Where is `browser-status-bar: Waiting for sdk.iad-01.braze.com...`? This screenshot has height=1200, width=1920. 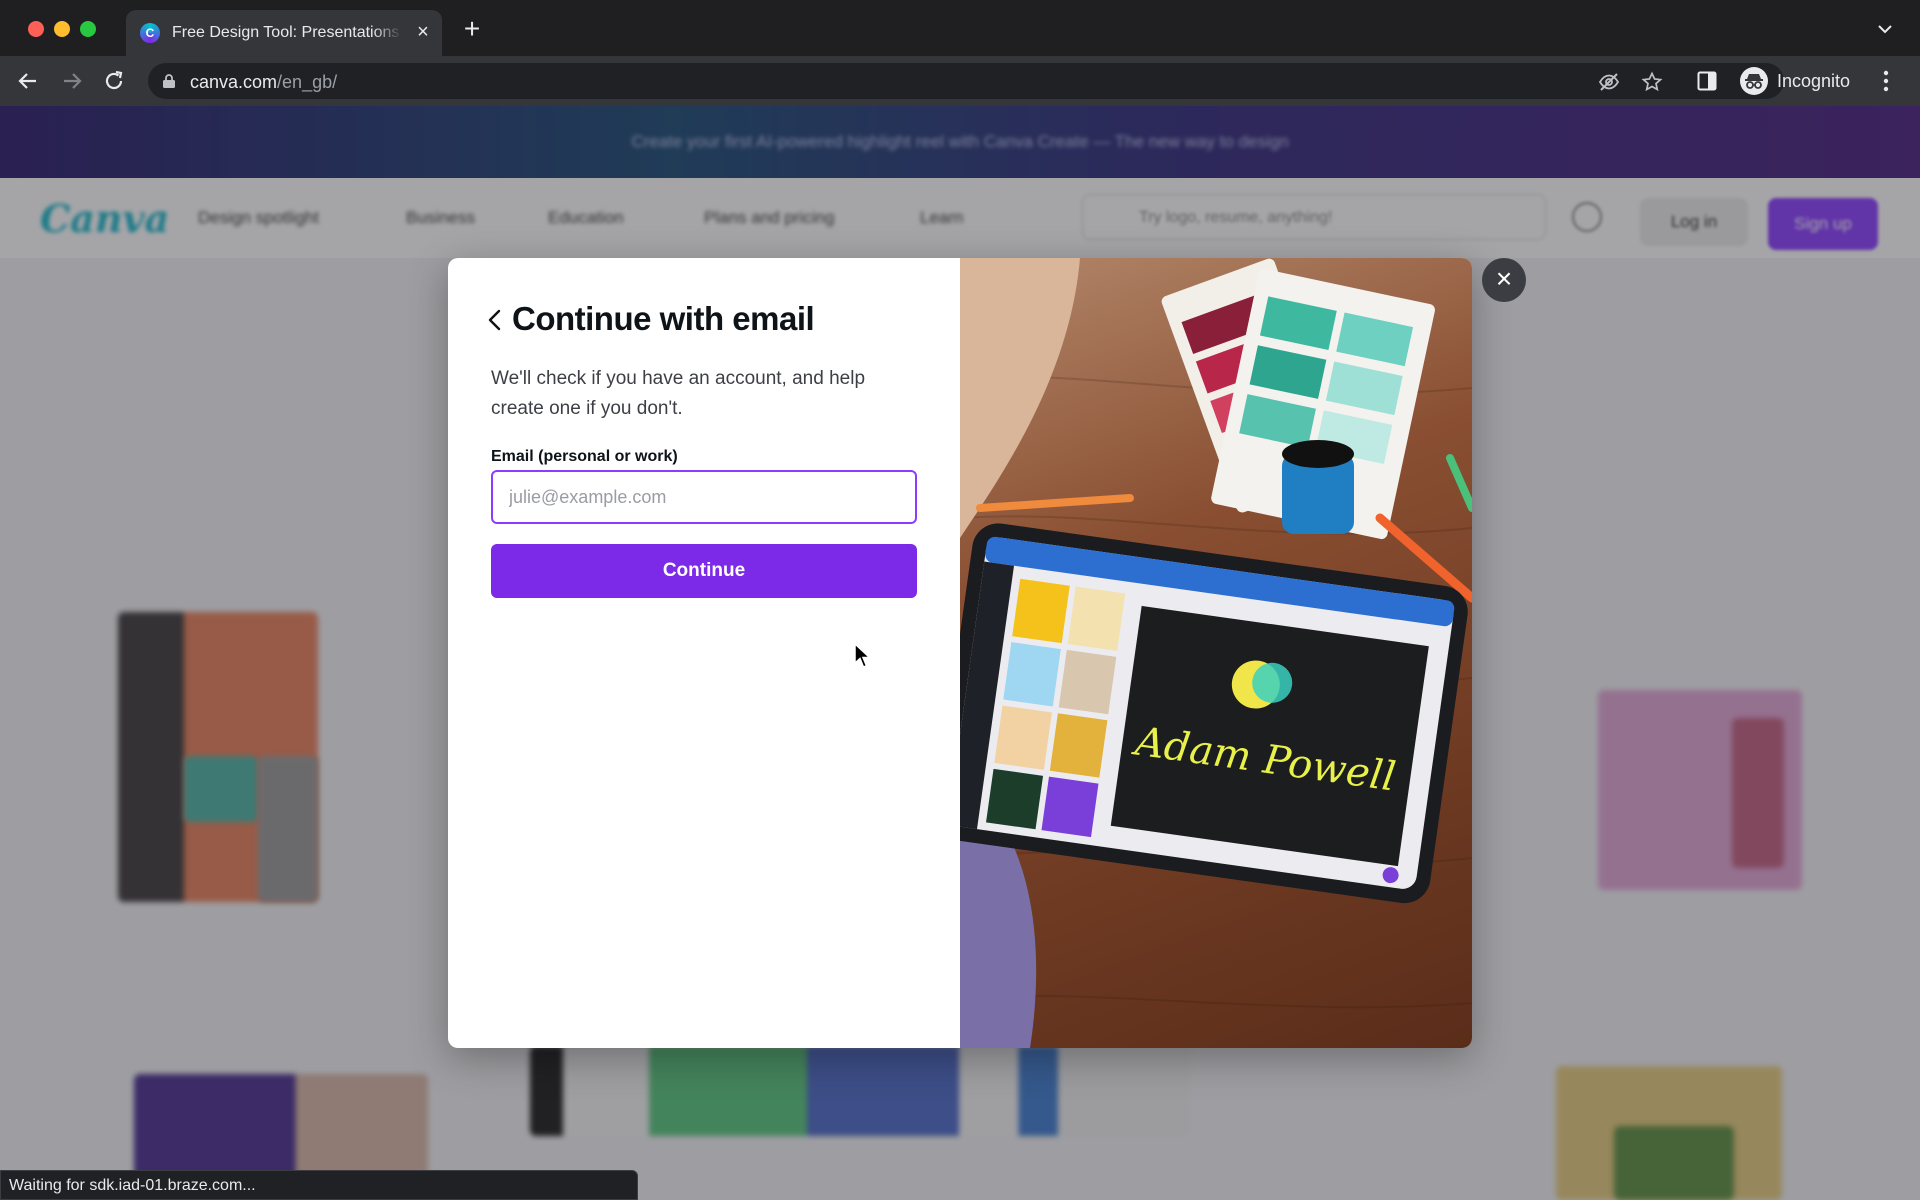
browser-status-bar: Waiting for sdk.iad-01.braze.com... is located at coordinates (319, 1185).